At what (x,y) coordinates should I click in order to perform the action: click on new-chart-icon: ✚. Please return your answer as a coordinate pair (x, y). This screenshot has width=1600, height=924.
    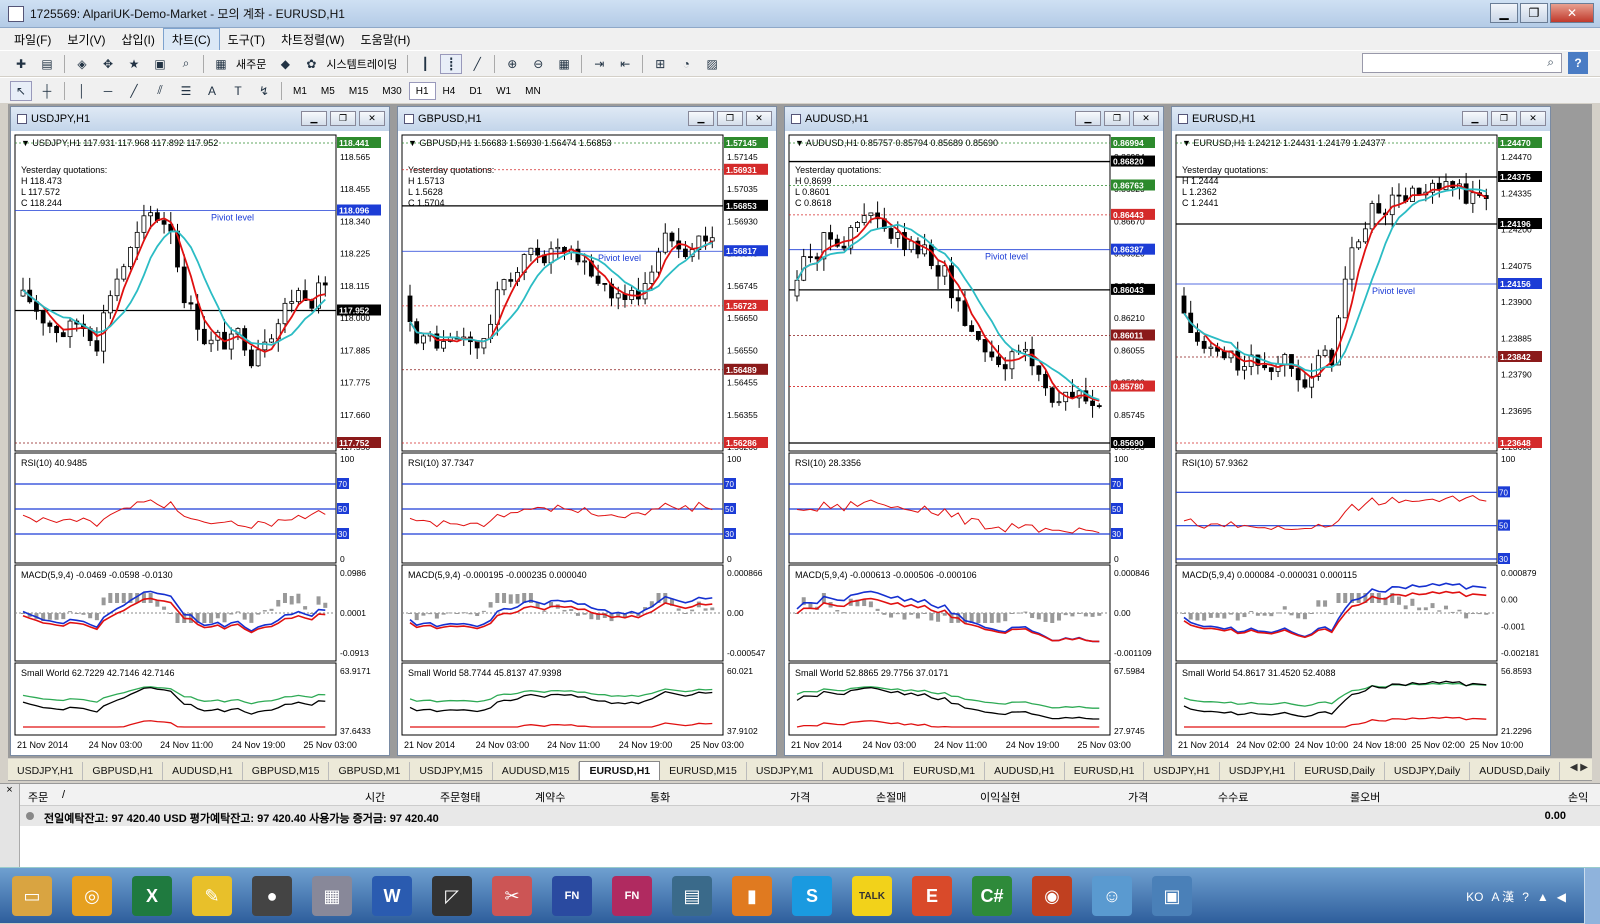
    Looking at the image, I should click on (21, 64).